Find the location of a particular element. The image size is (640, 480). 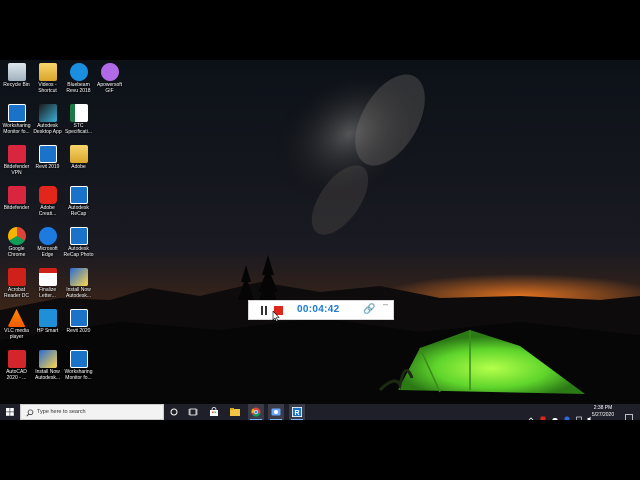

desktop-icon-label: Bitdefender VPN is located at coordinates (16, 170).